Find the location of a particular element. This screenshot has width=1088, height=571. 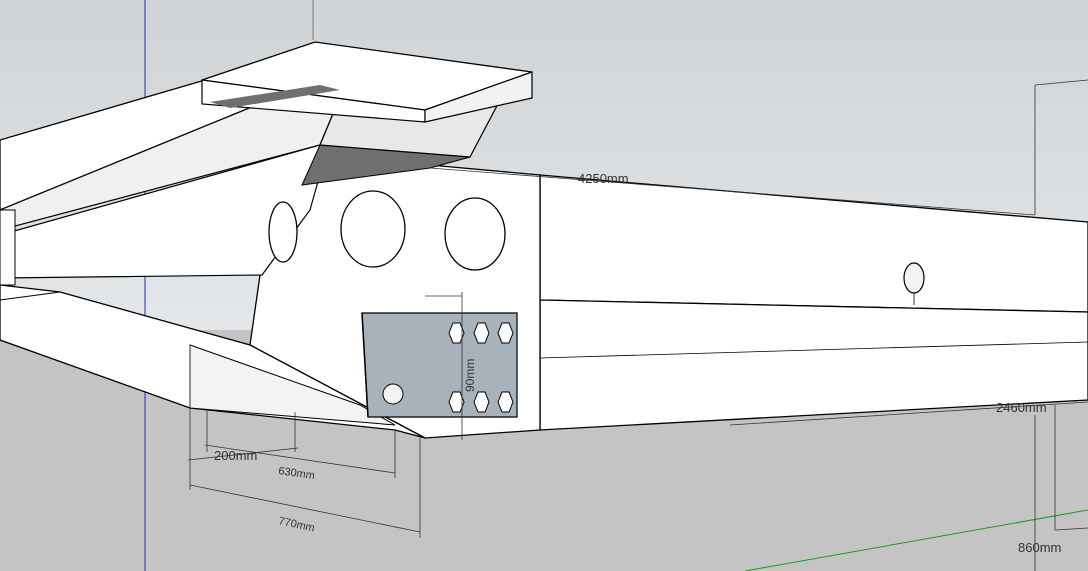

bolt-plate is located at coordinates (439, 365).